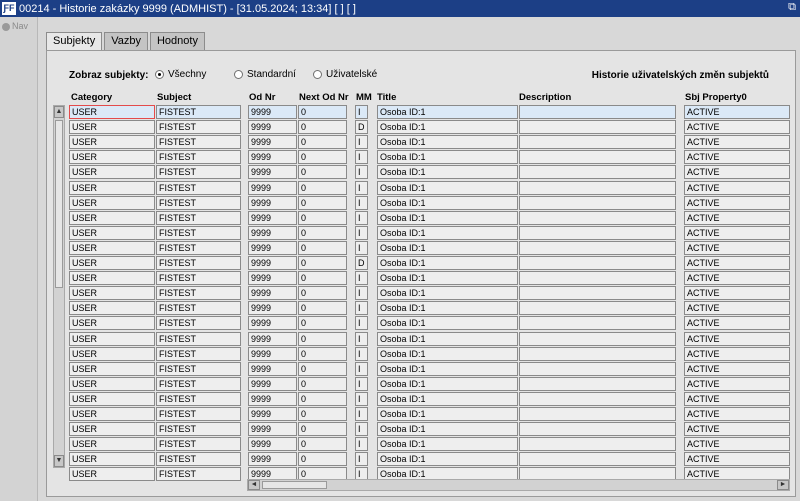 The image size is (800, 501). I want to click on filter-option-user: Uživatelské, so click(345, 74).